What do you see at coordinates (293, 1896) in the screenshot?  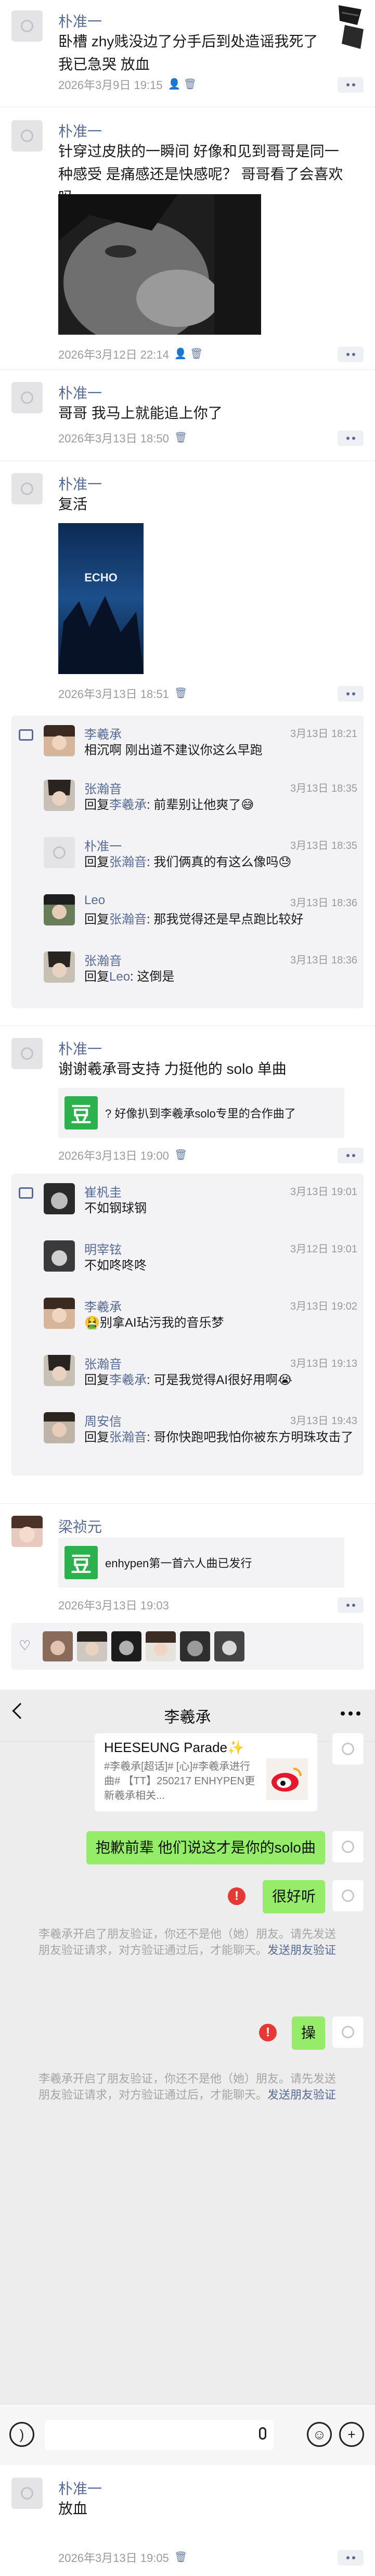 I see `message-bubble: 很好听` at bounding box center [293, 1896].